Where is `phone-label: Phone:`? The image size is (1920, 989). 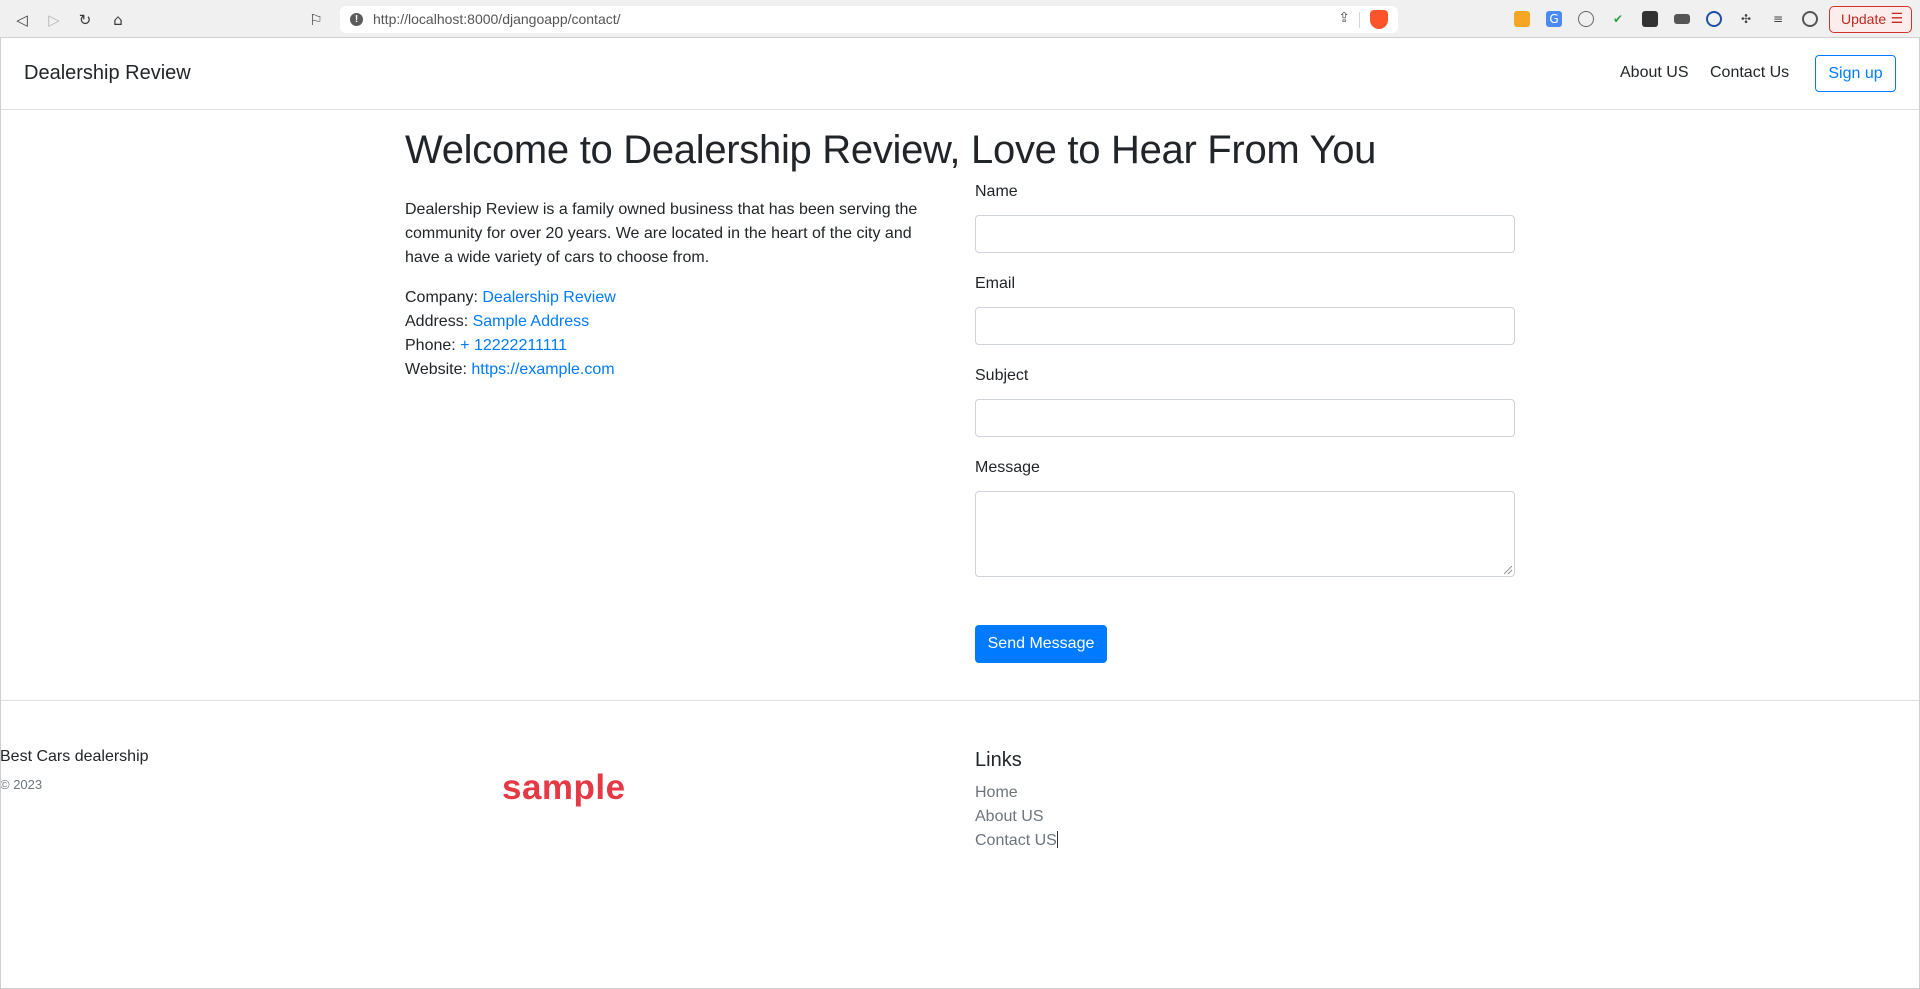 phone-label: Phone: is located at coordinates (433, 345).